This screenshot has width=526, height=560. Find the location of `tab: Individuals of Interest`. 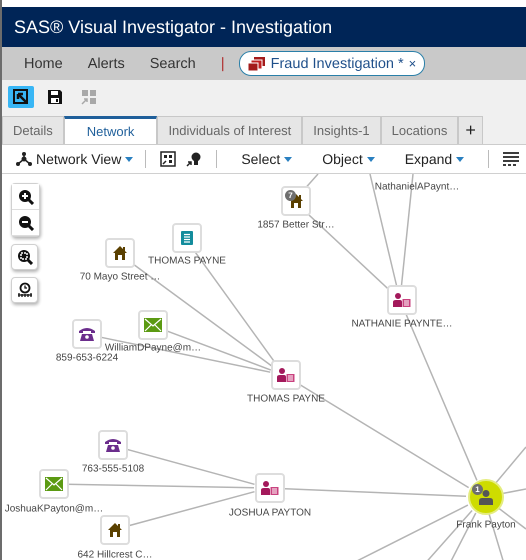

tab: Individuals of Interest is located at coordinates (229, 130).